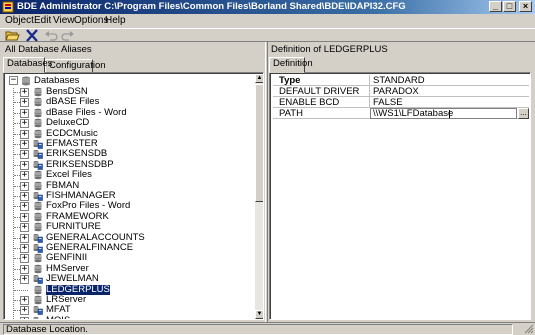 The width and height of the screenshot is (535, 335). I want to click on toolbar, so click(267, 35).